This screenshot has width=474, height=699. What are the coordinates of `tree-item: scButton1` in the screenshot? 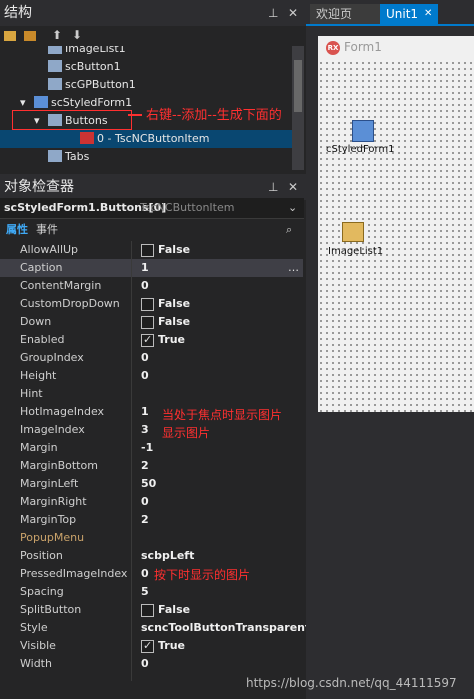 It's located at (146, 67).